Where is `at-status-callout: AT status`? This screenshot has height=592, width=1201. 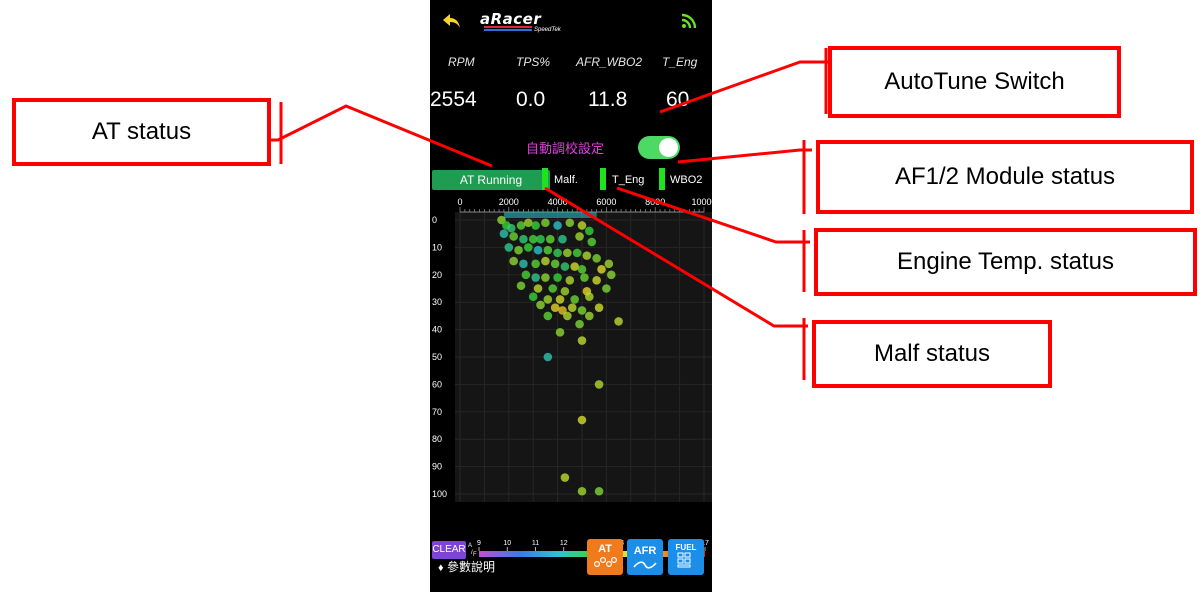
at-status-callout: AT status is located at coordinates (141, 132).